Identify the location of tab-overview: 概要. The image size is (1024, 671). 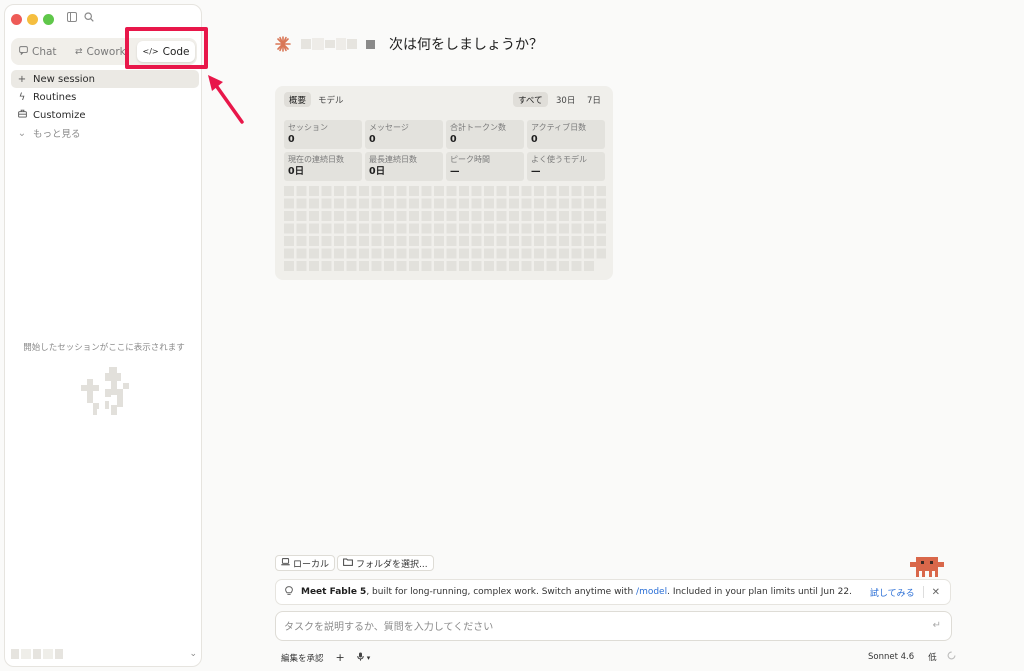
(298, 99).